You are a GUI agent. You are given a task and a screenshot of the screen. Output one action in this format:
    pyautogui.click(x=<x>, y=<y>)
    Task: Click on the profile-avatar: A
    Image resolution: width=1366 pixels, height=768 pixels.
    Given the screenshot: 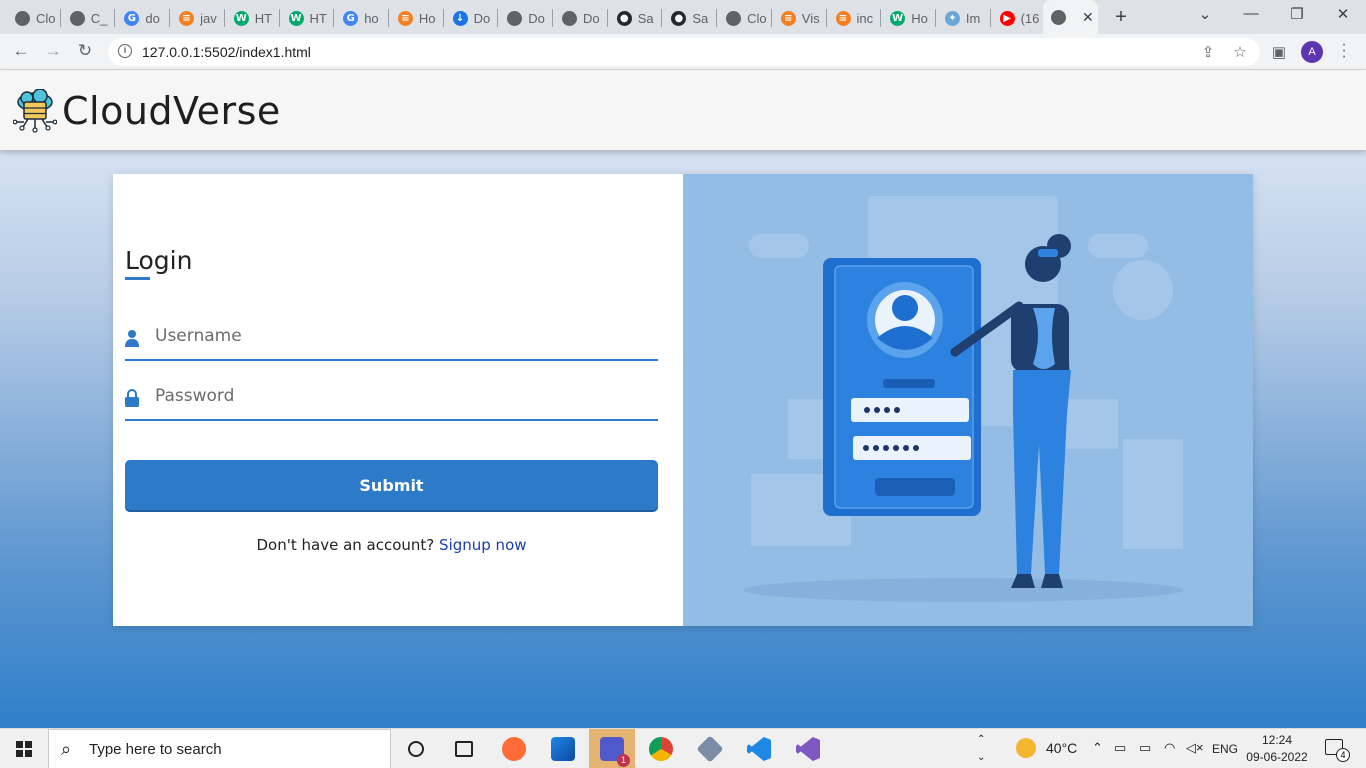 What is the action you would take?
    pyautogui.click(x=1312, y=52)
    